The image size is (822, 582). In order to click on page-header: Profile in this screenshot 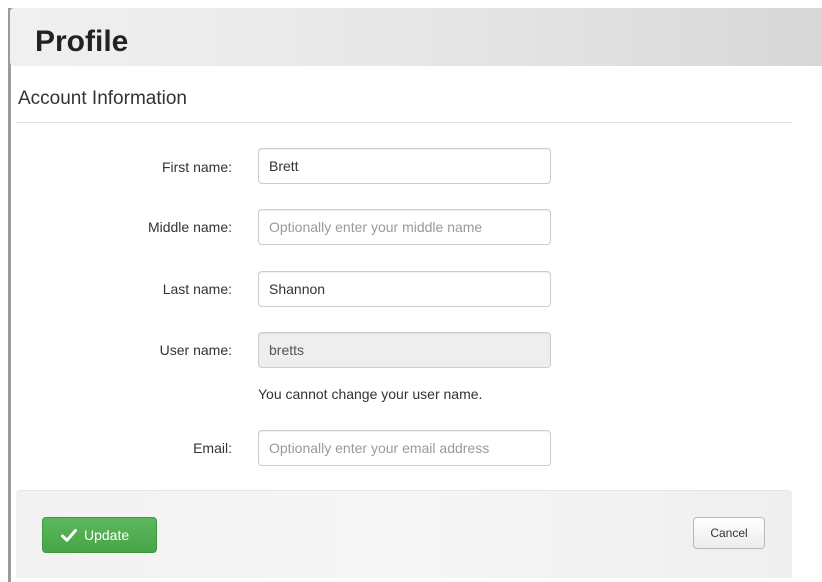, I will do `click(416, 37)`.